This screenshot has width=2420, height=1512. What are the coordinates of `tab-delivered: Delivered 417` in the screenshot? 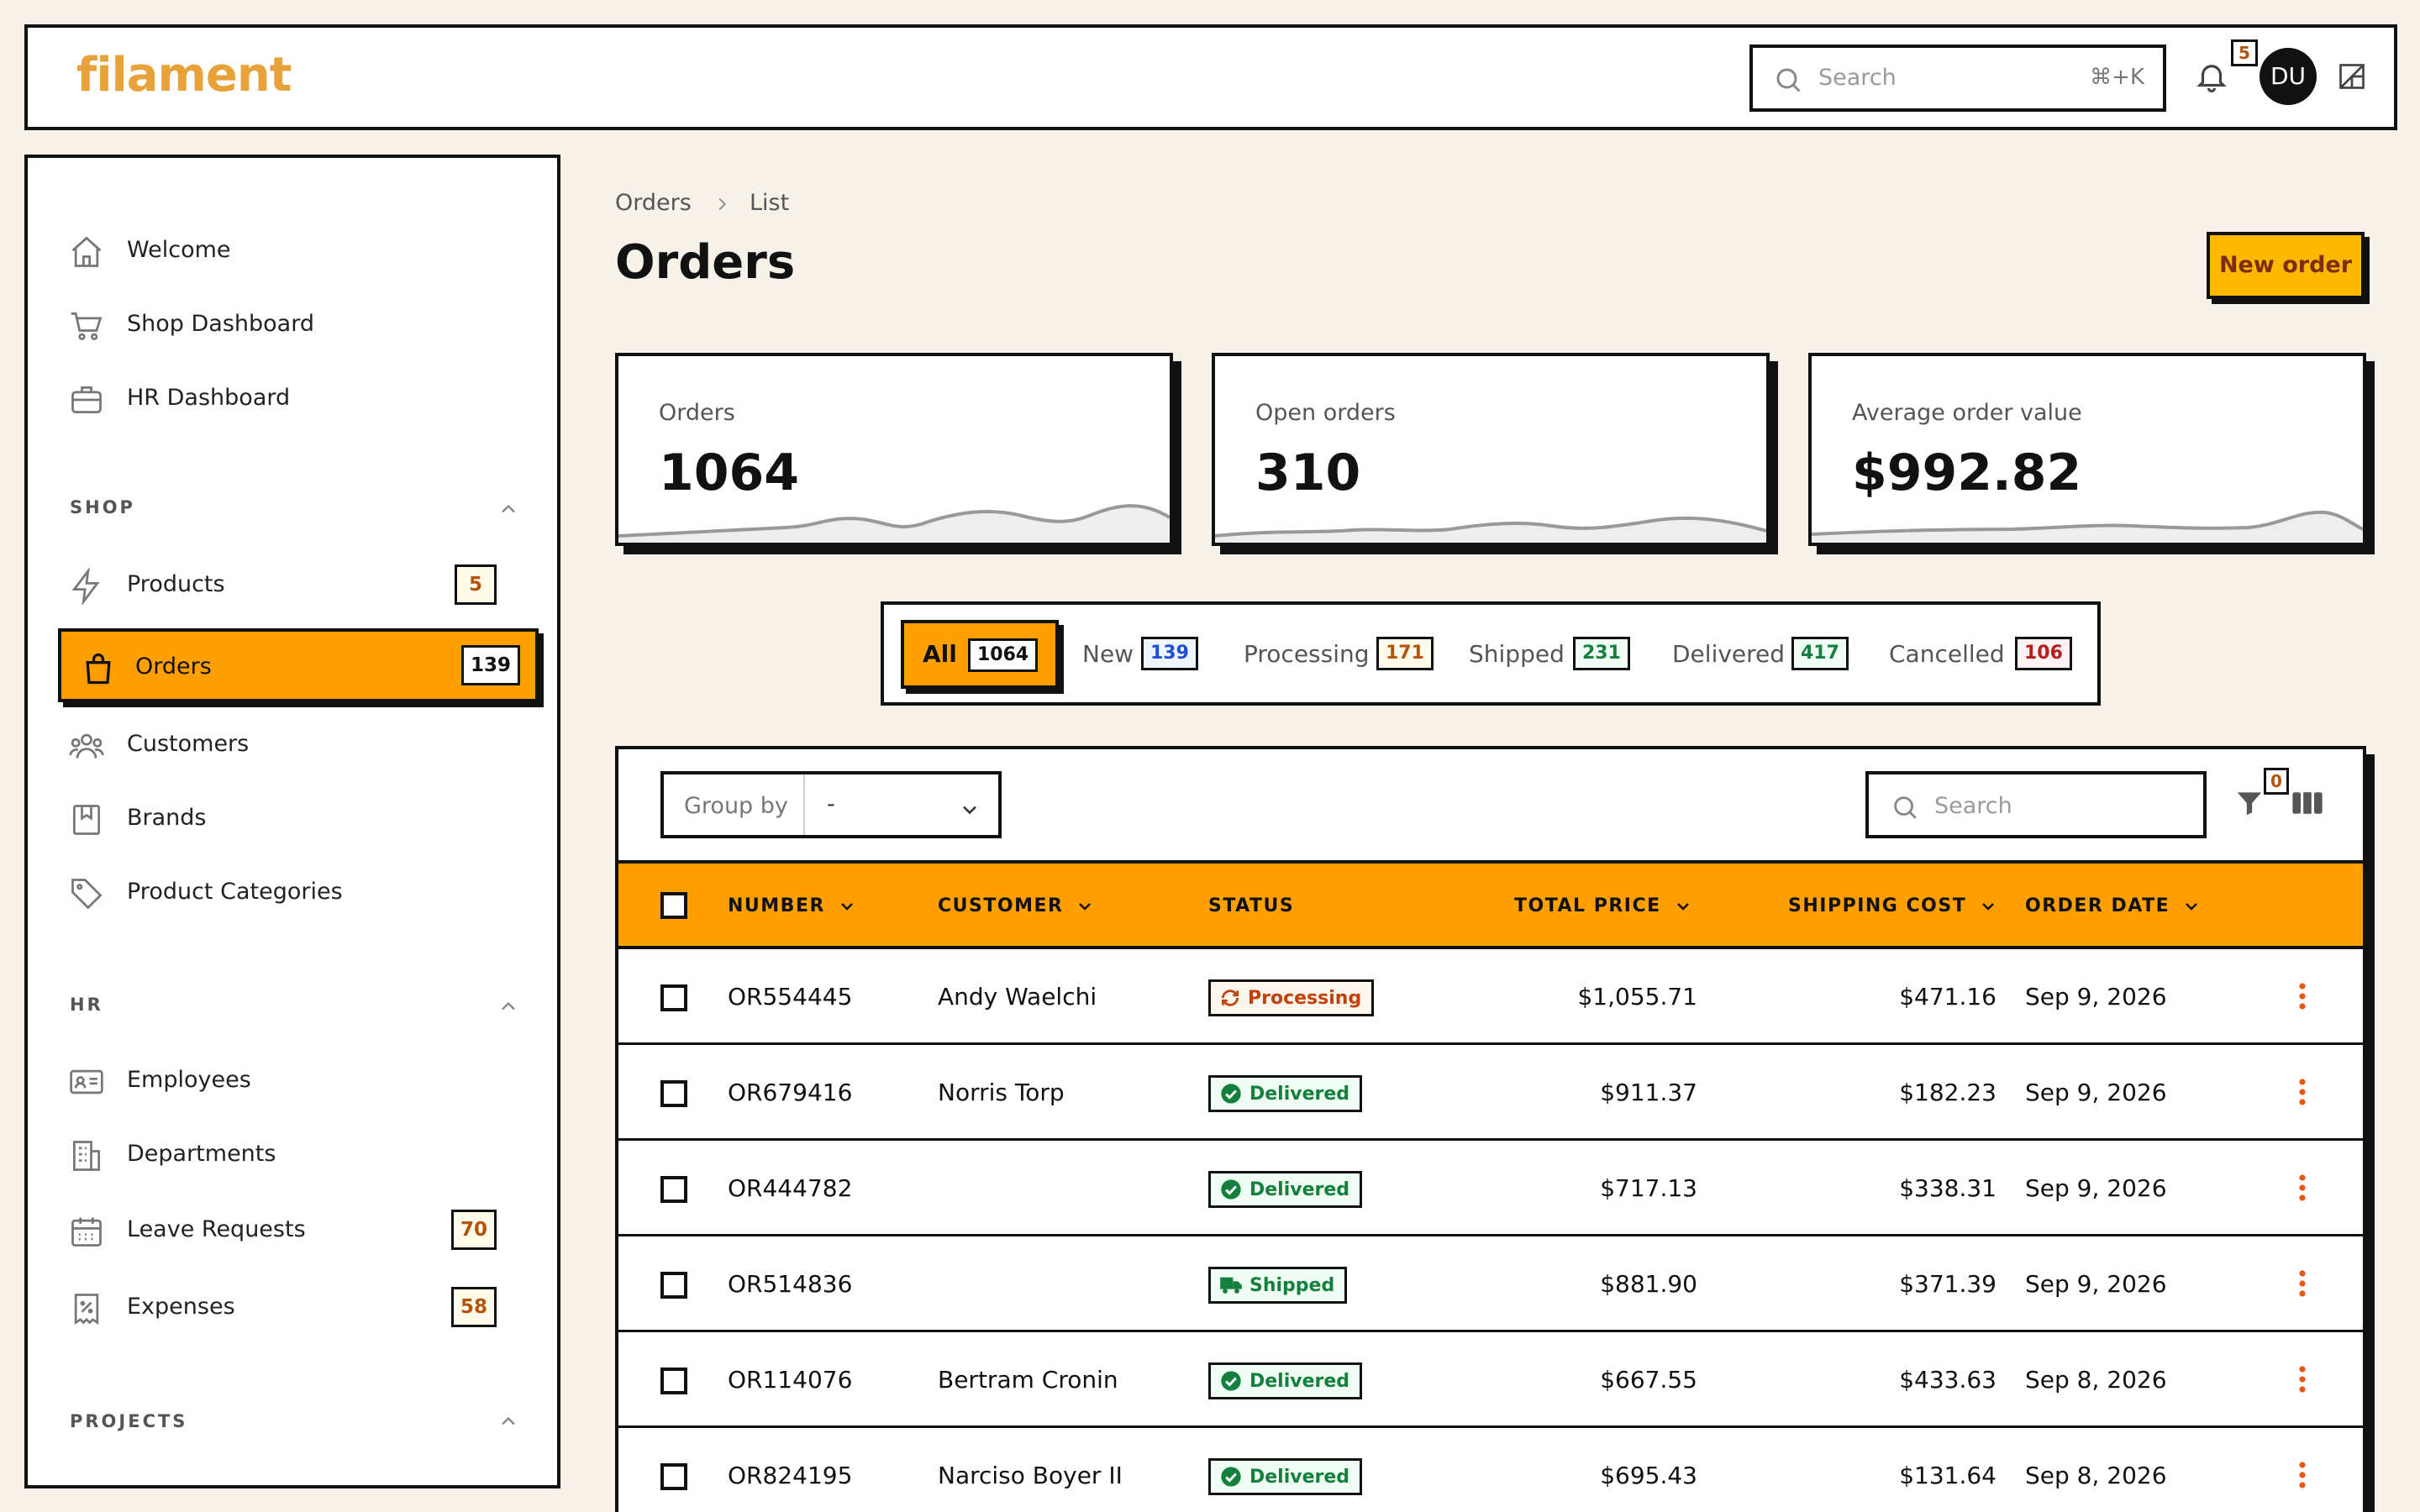 It's located at (1764, 654).